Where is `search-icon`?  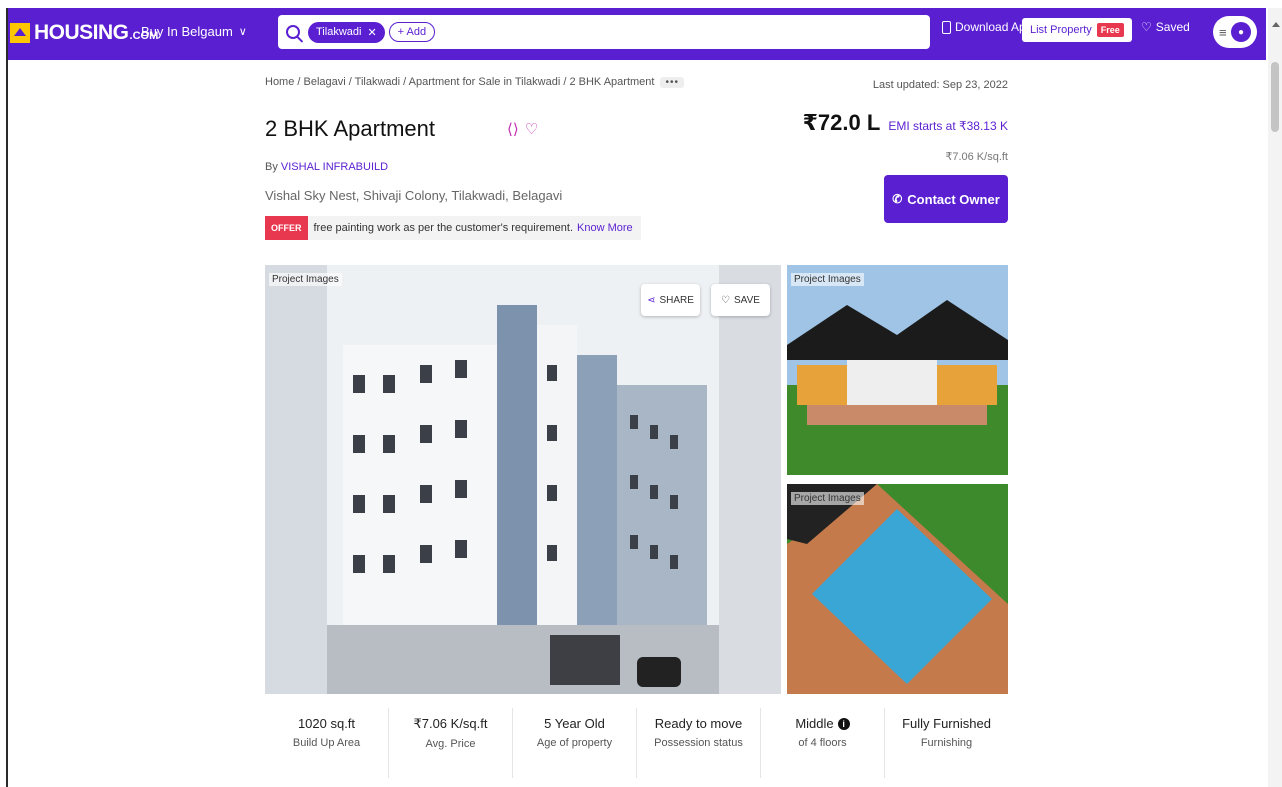
search-icon is located at coordinates (293, 32).